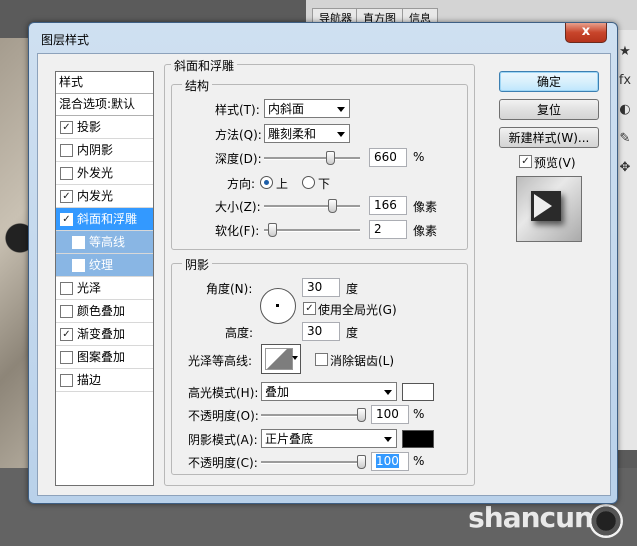  Describe the element at coordinates (321, 359) in the screenshot. I see `antialias-checkbox` at that location.